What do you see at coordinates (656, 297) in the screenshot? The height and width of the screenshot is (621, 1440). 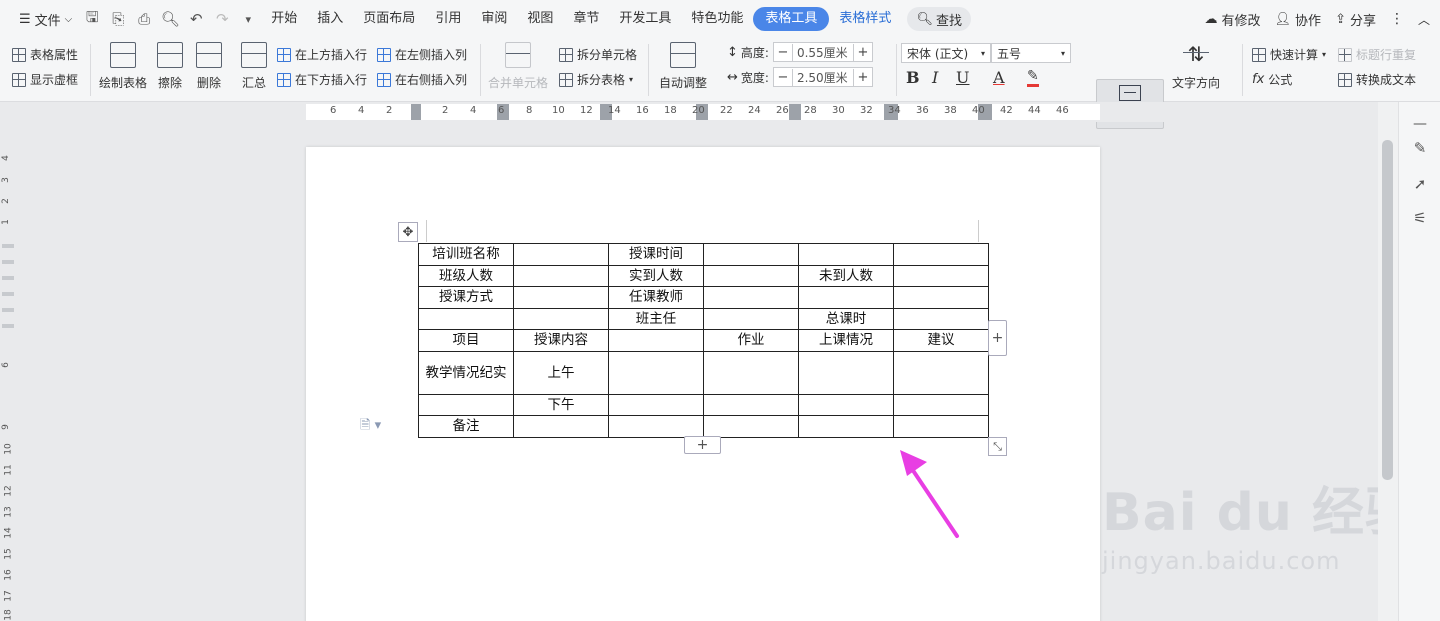 I see `table-cell: 任课教师` at bounding box center [656, 297].